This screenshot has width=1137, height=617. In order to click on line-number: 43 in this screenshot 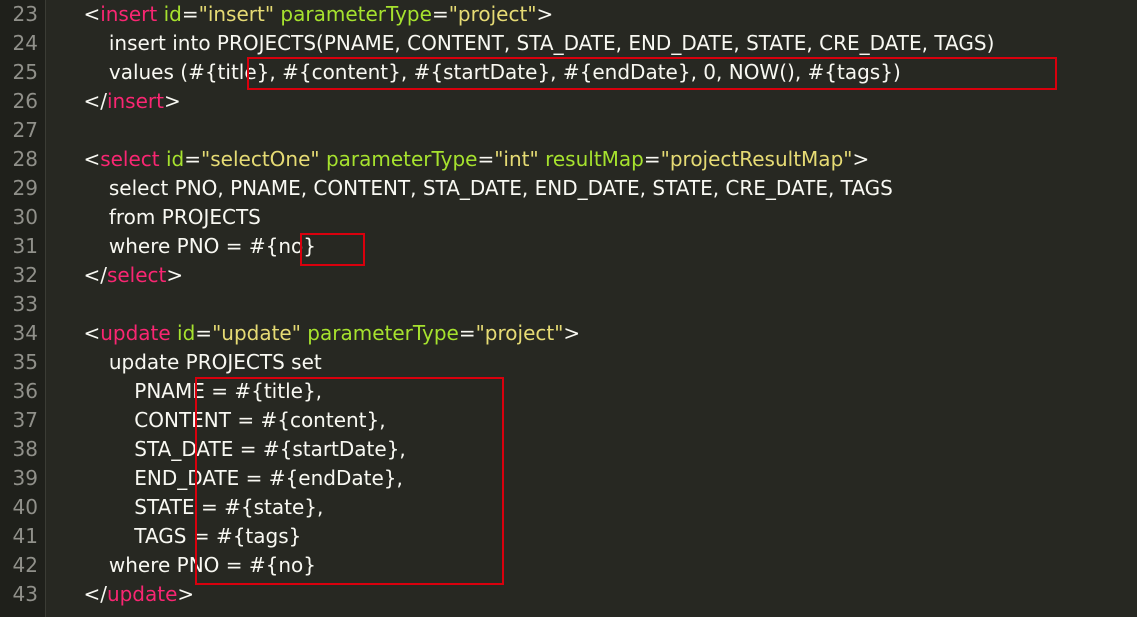, I will do `click(25, 594)`.